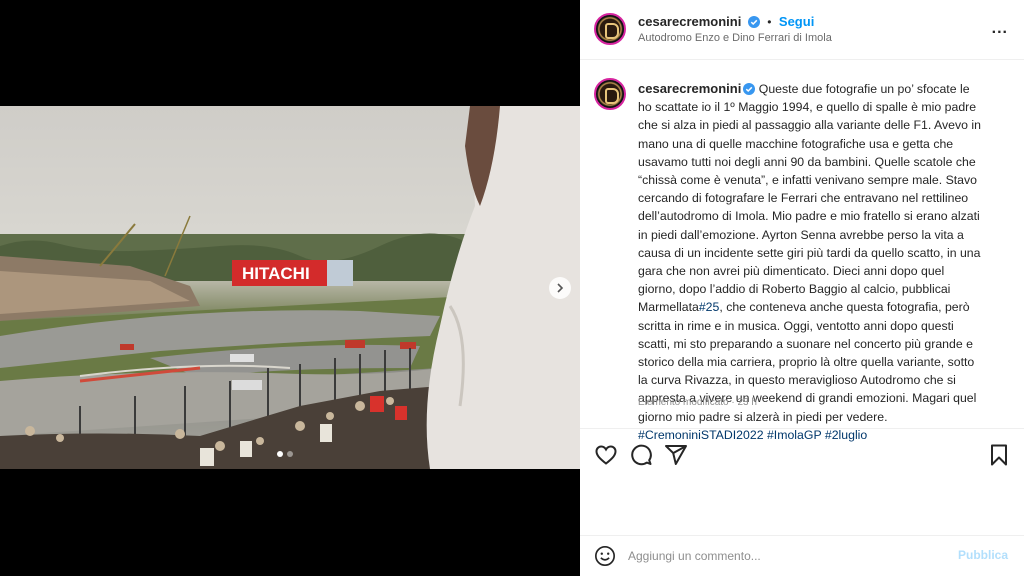  Describe the element at coordinates (697, 402) in the screenshot. I see `edited-timestamp: Elemento modificato · 23 h` at that location.